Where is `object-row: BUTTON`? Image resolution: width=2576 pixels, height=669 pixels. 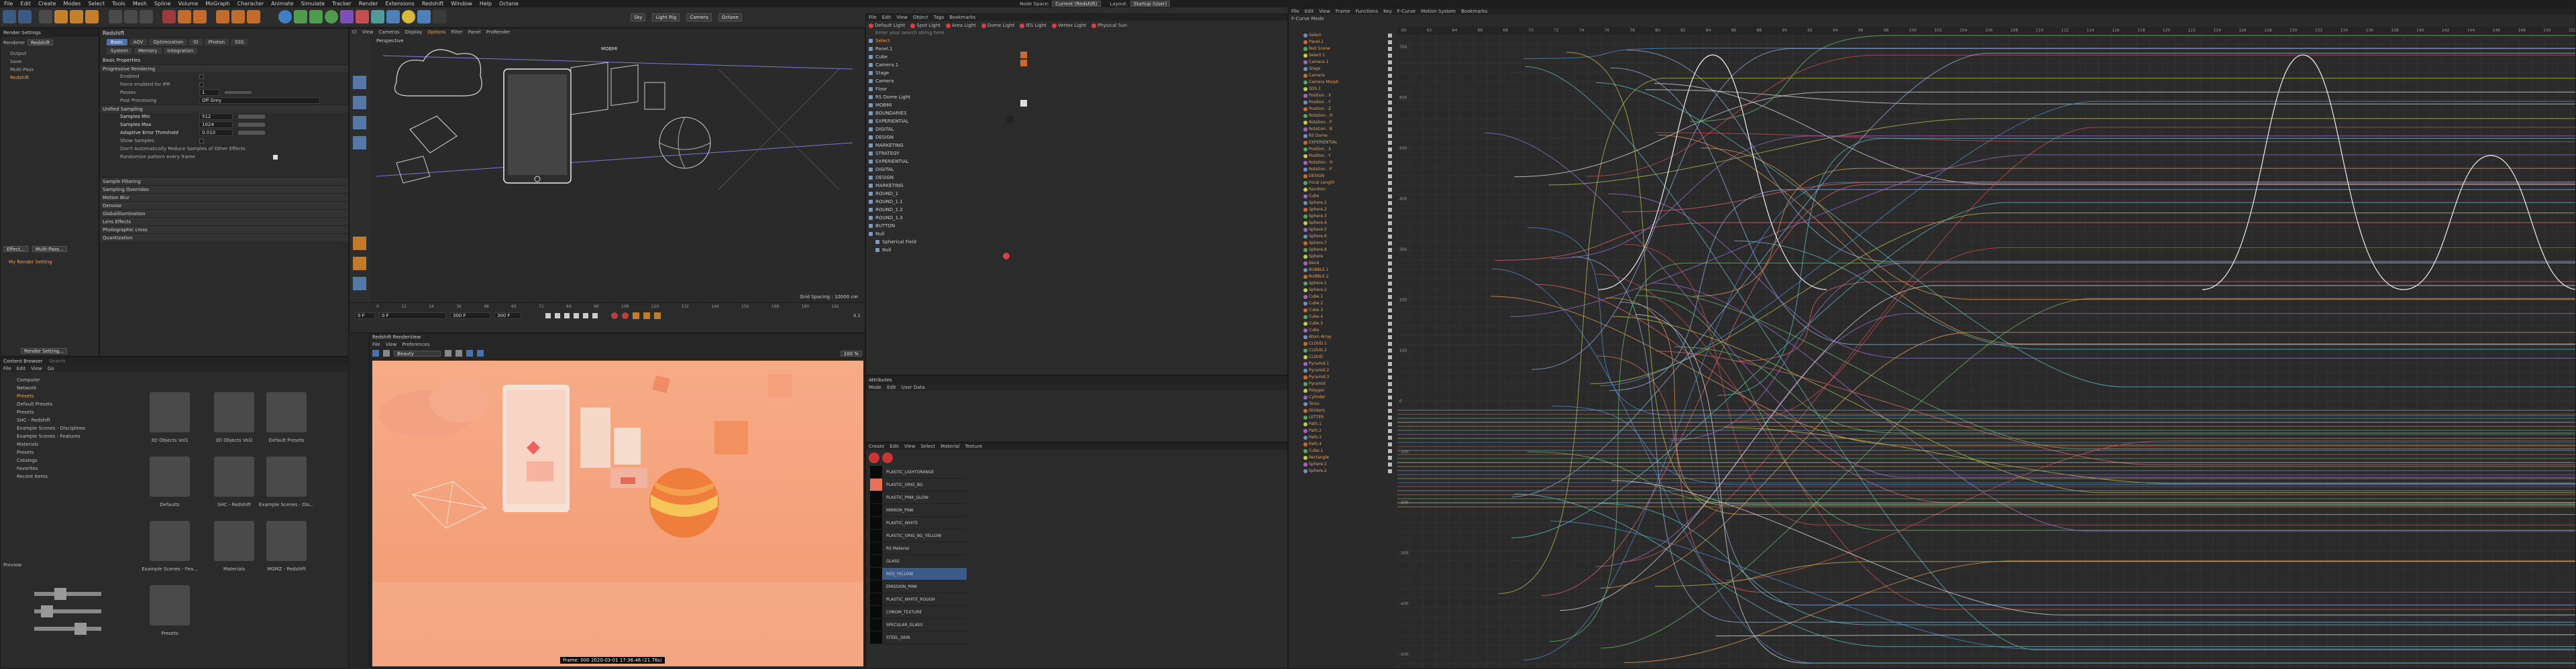 object-row: BUTTON is located at coordinates (933, 226).